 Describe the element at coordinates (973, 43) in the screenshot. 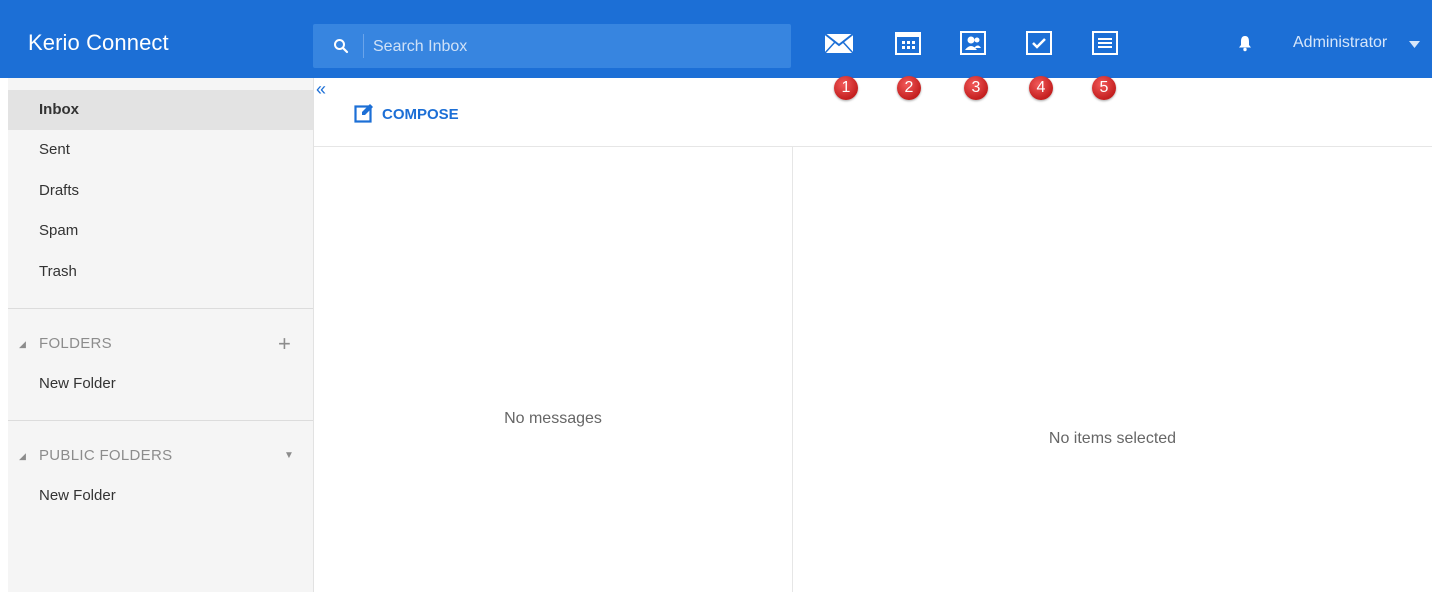

I see `contacts-icon` at that location.